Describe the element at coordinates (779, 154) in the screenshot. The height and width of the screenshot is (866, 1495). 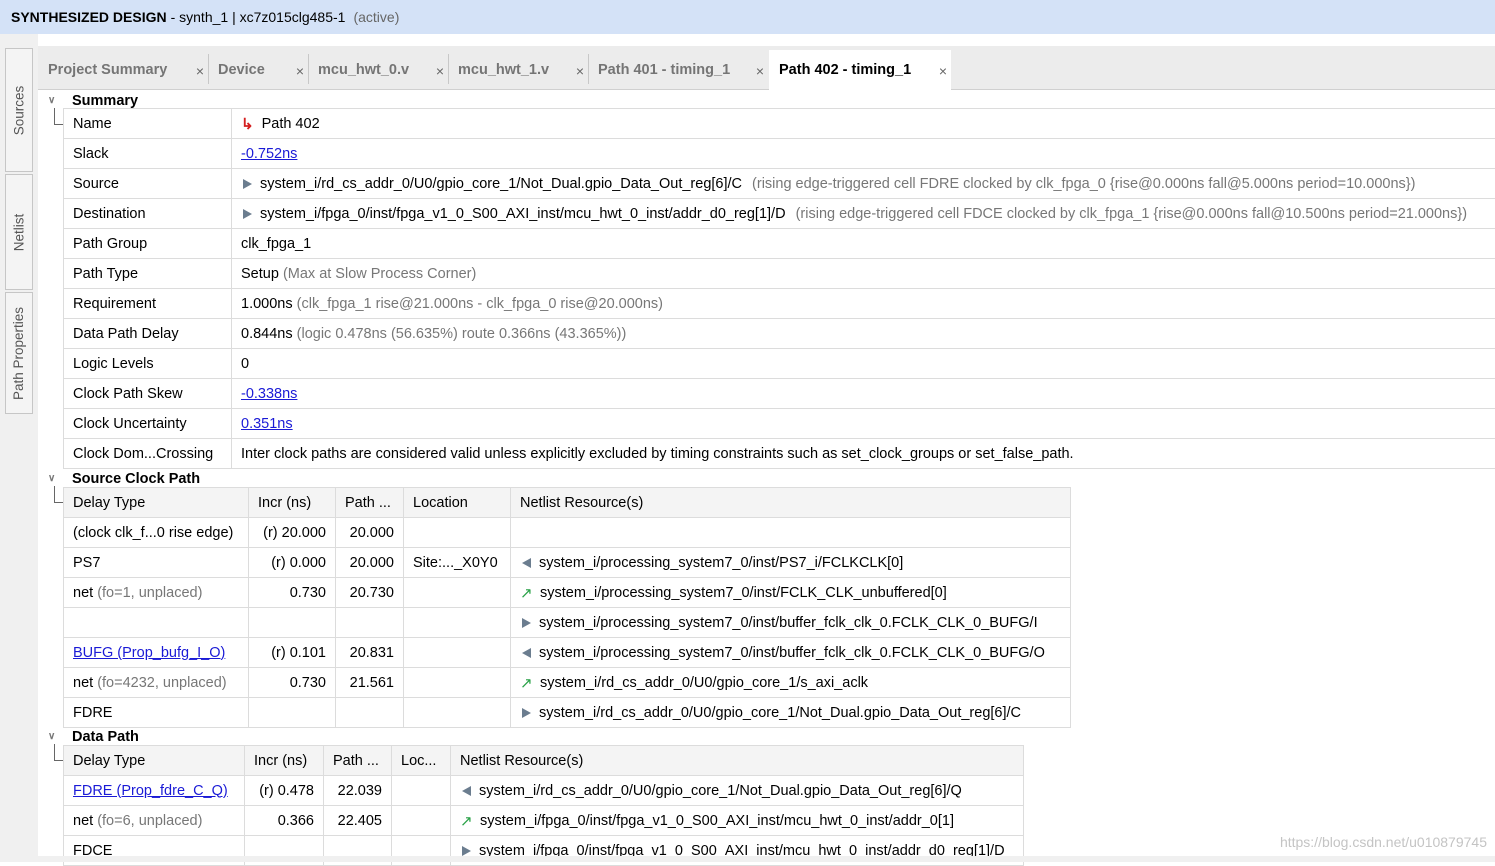
I see `summary-row-slack: Slack-0.752ns` at that location.